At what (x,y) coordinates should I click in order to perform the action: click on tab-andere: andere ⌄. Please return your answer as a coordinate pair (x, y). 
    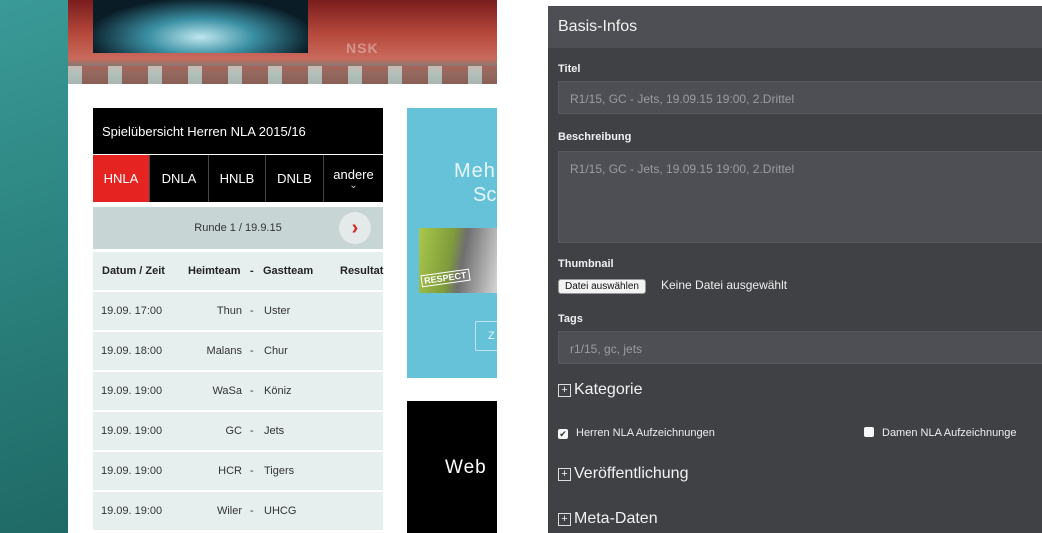
    Looking at the image, I should click on (353, 178).